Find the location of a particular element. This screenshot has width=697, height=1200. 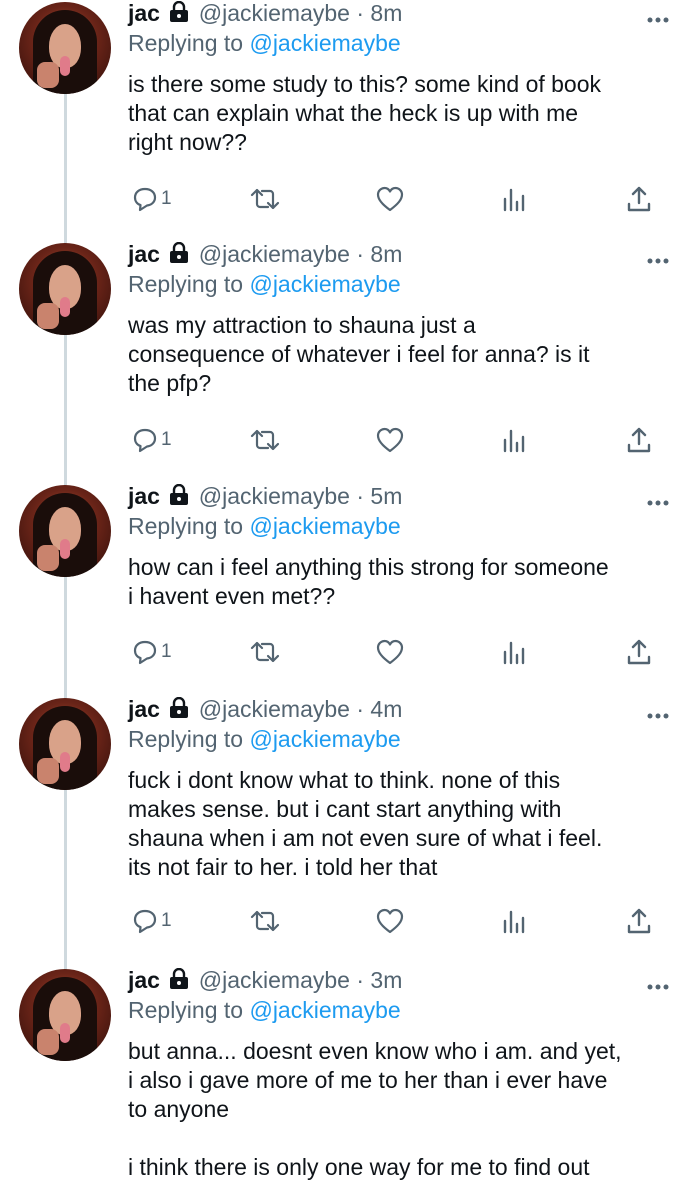

tweet-header: jac @jackiemaybe · 8m is located at coordinates (412, 16).